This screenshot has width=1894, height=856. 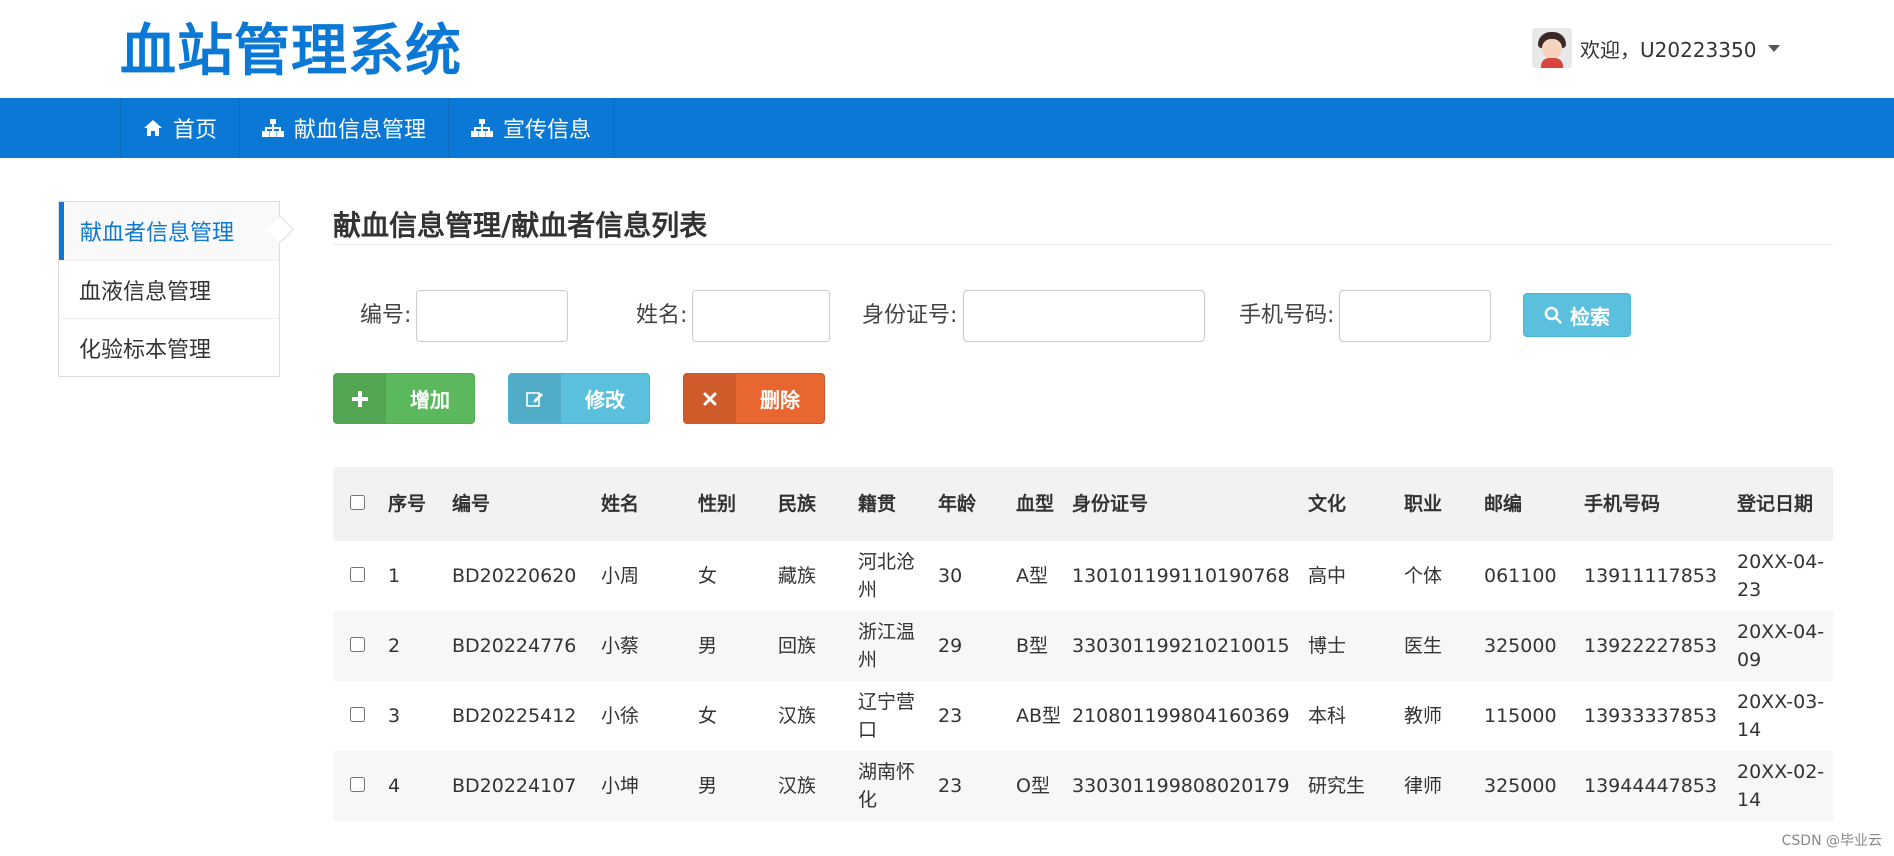 I want to click on column-header: 编号, so click(x=471, y=504).